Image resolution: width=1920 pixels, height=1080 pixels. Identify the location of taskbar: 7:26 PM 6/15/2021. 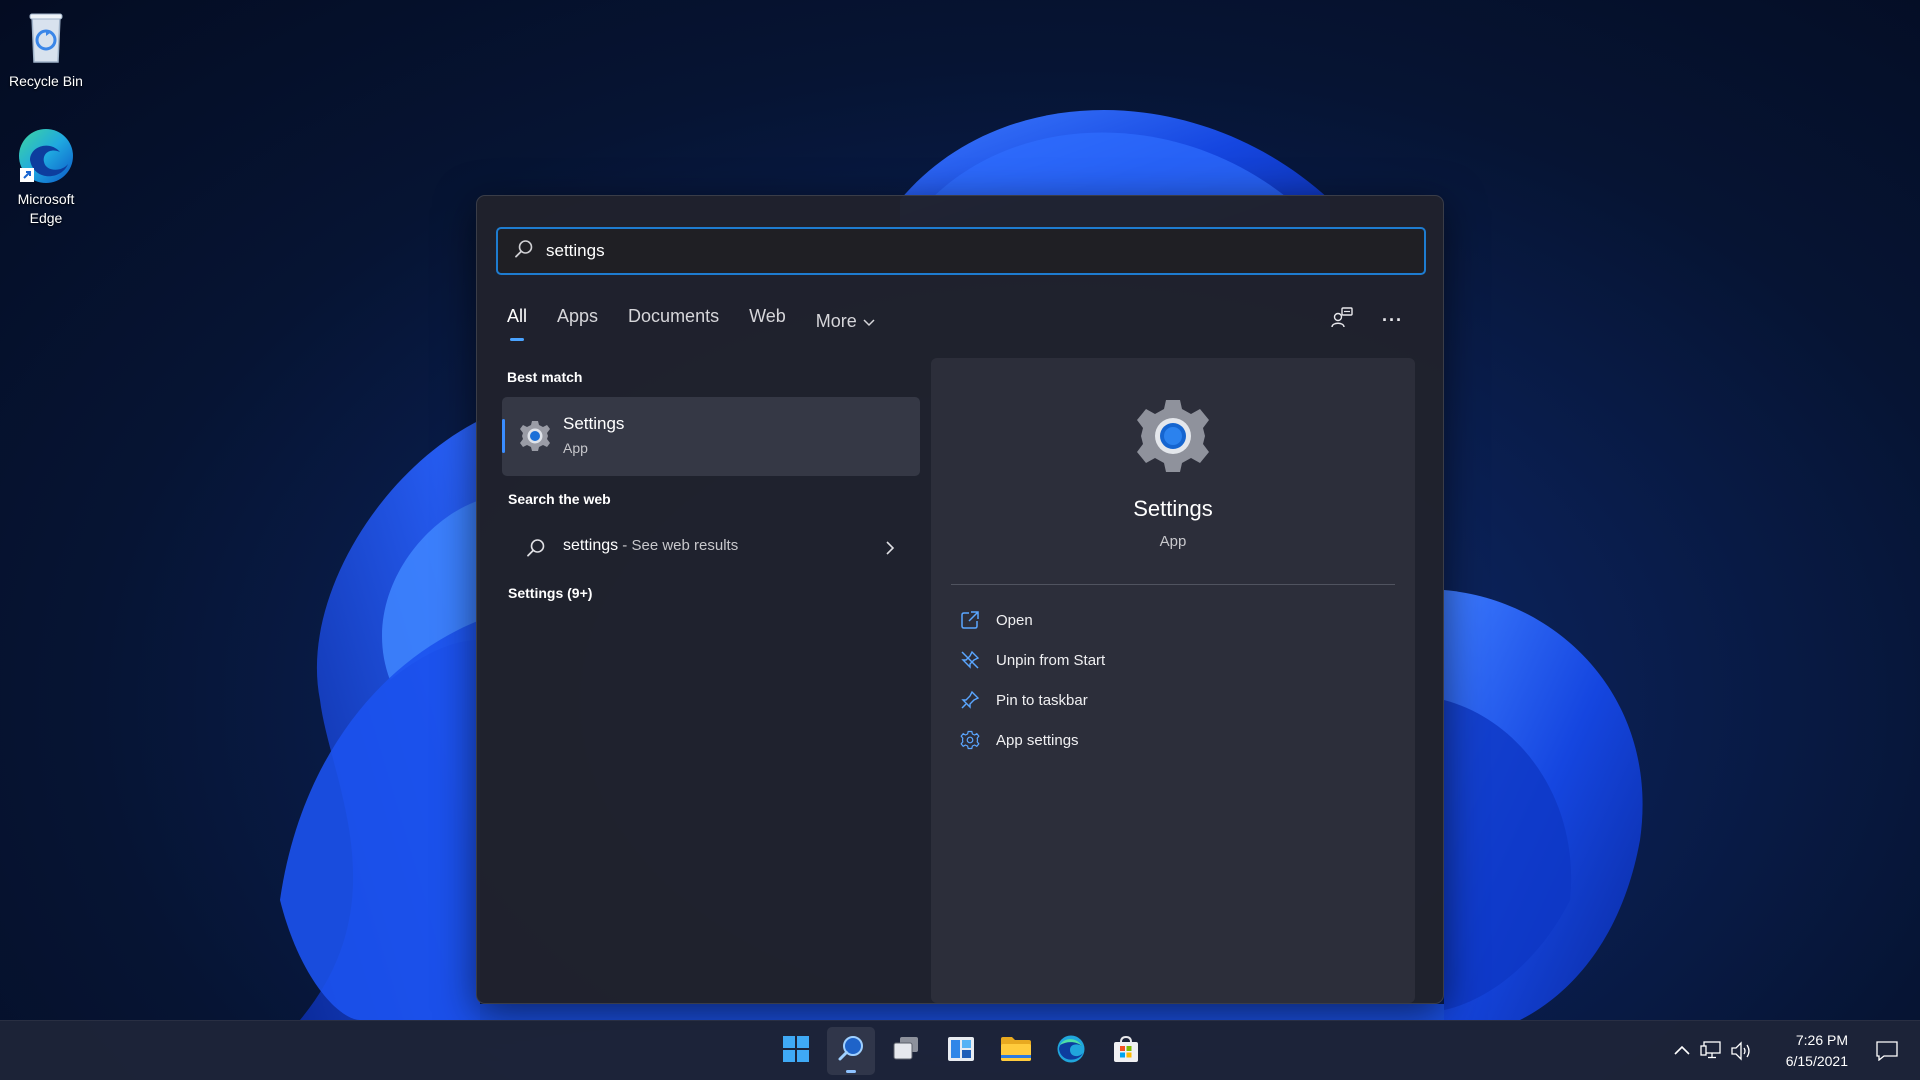
(960, 1050).